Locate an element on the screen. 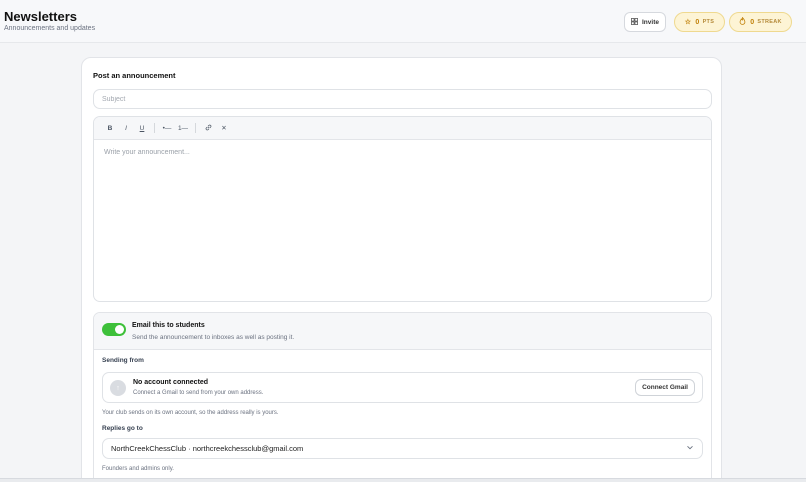 Image resolution: width=806 pixels, height=482 pixels. underline-icon: U is located at coordinates (142, 128).